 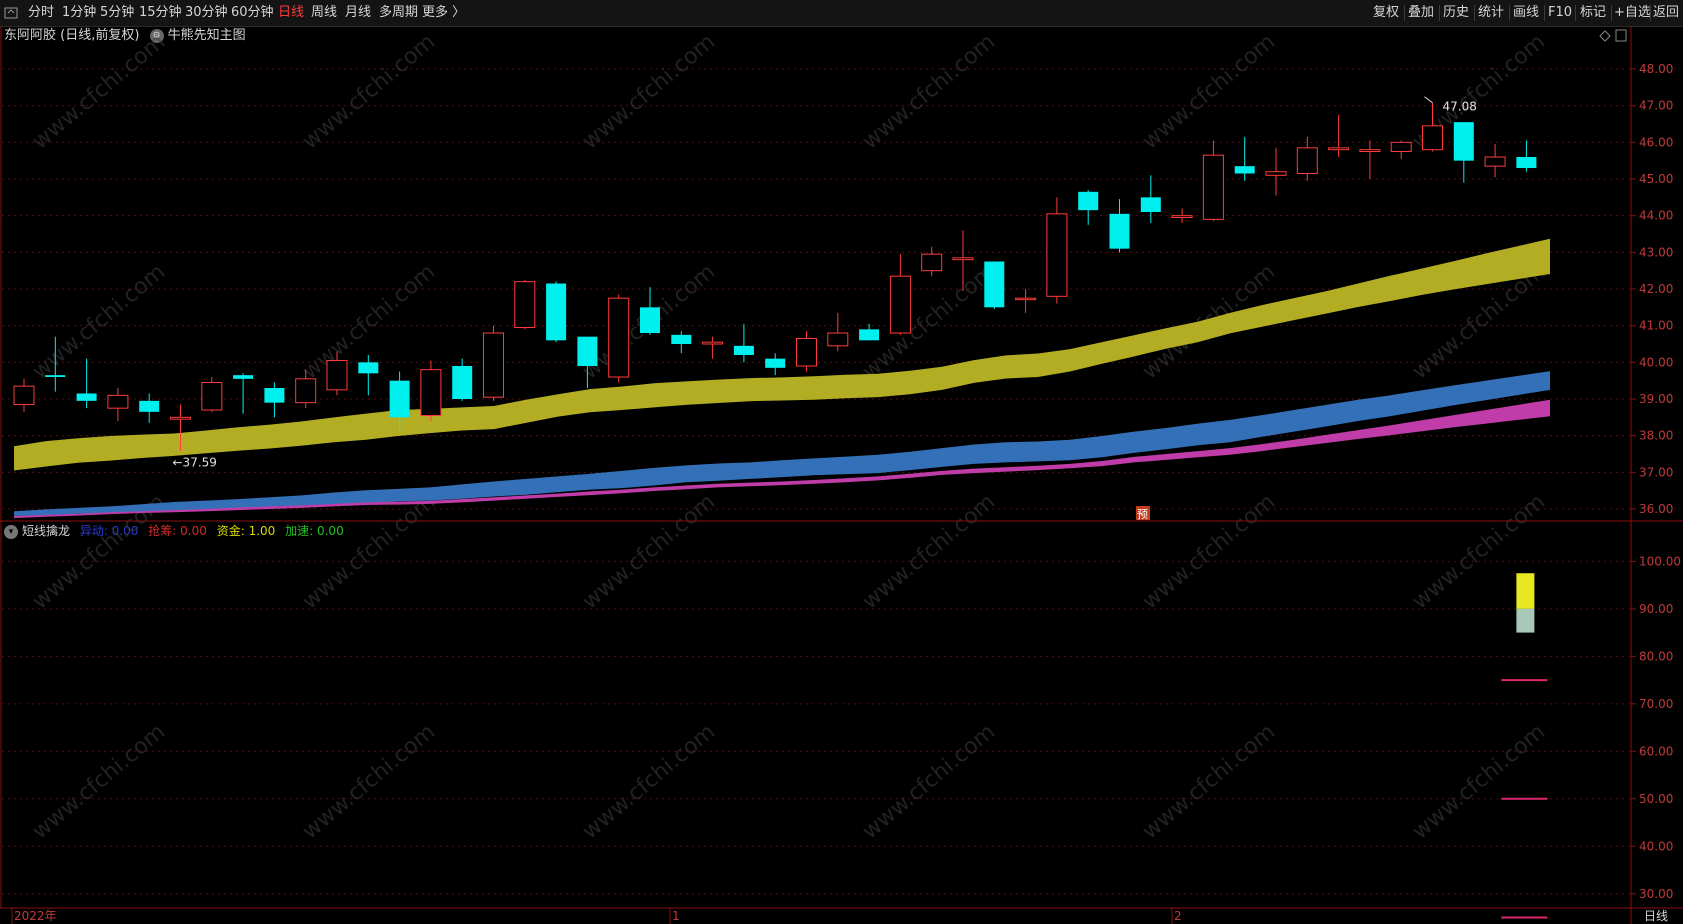 What do you see at coordinates (1525, 591) in the screenshot?
I see `zijin-bar` at bounding box center [1525, 591].